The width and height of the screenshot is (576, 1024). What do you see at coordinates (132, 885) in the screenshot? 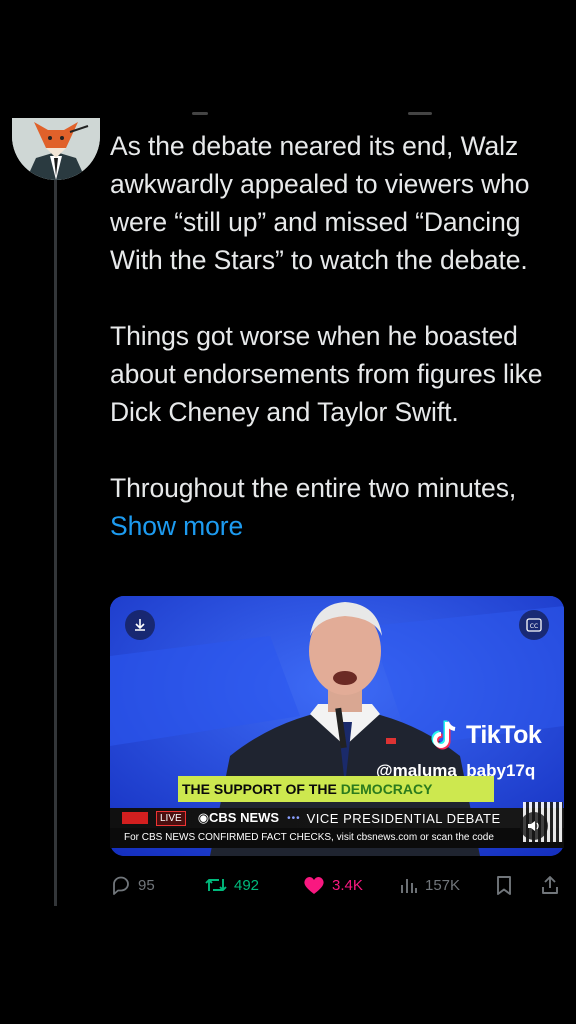
I see `reply-button: 95` at bounding box center [132, 885].